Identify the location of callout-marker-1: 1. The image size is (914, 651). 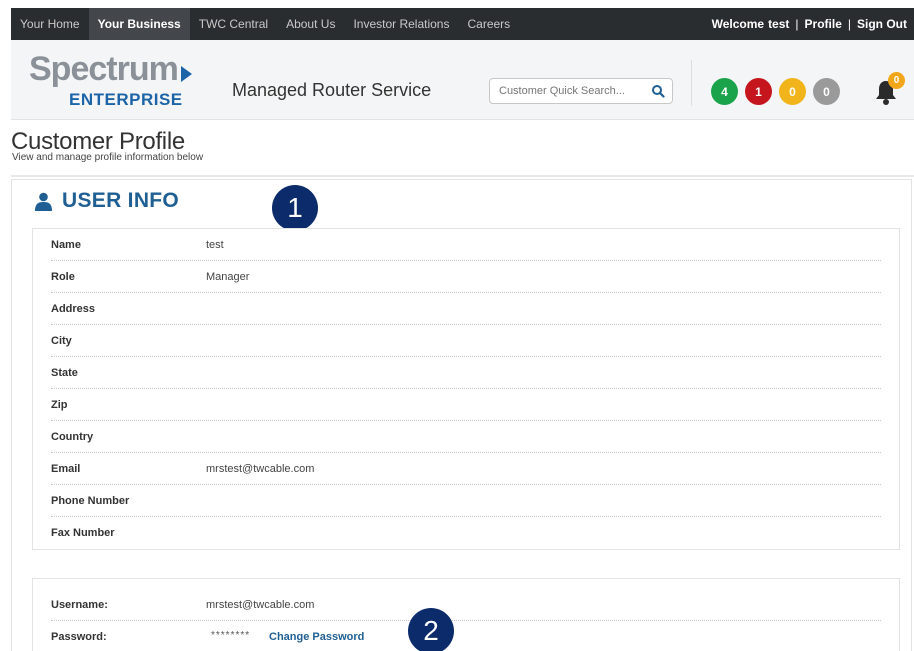
(295, 208).